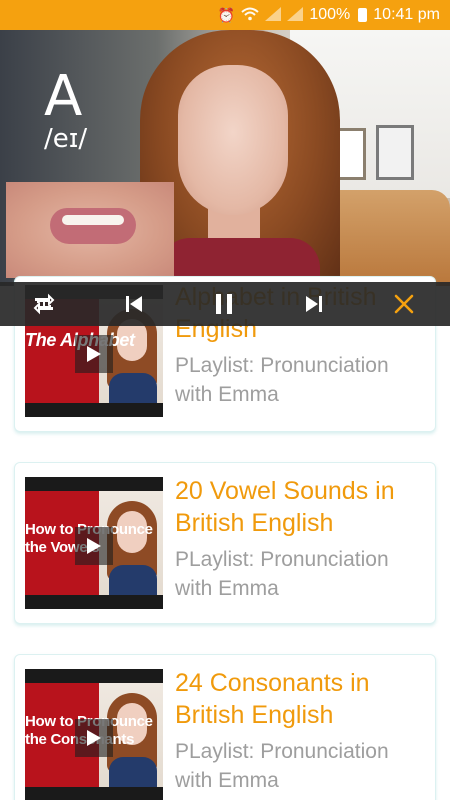  Describe the element at coordinates (44, 304) in the screenshot. I see `repeat-icon` at that location.